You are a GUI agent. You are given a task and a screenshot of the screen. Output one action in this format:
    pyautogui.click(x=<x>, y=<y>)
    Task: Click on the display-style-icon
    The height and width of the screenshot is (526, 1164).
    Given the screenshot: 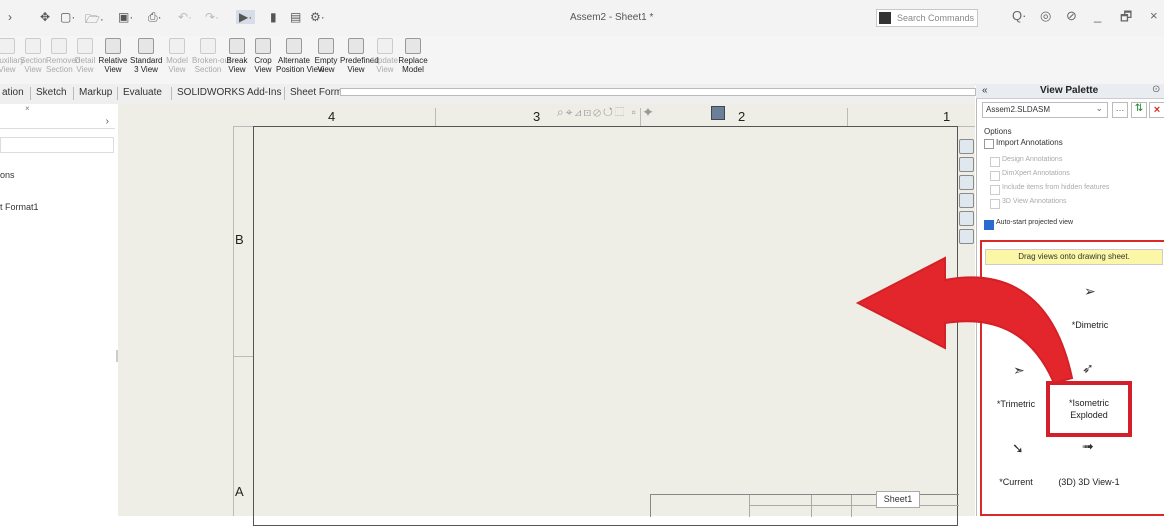 What is the action you would take?
    pyautogui.click(x=718, y=113)
    